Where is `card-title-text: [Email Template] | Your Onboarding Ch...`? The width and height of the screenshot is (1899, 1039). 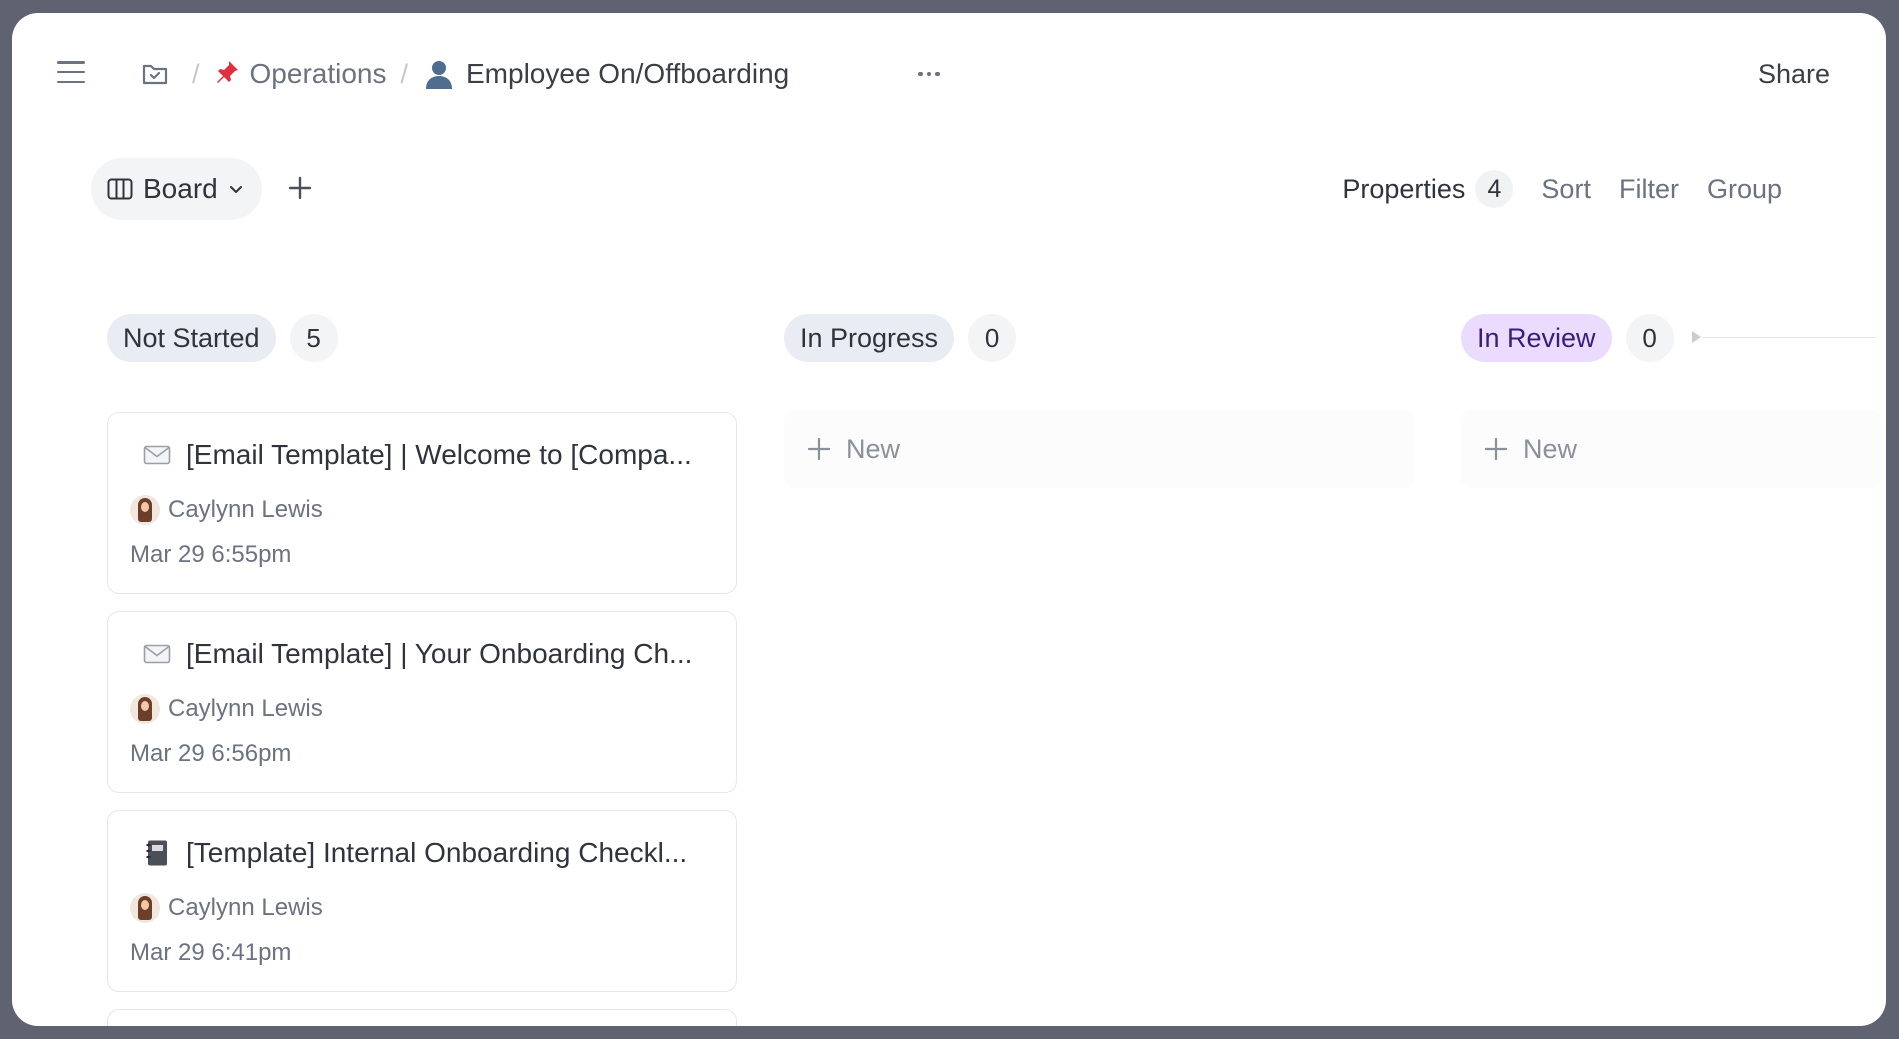
card-title-text: [Email Template] | Your Onboarding Ch... is located at coordinates (439, 653).